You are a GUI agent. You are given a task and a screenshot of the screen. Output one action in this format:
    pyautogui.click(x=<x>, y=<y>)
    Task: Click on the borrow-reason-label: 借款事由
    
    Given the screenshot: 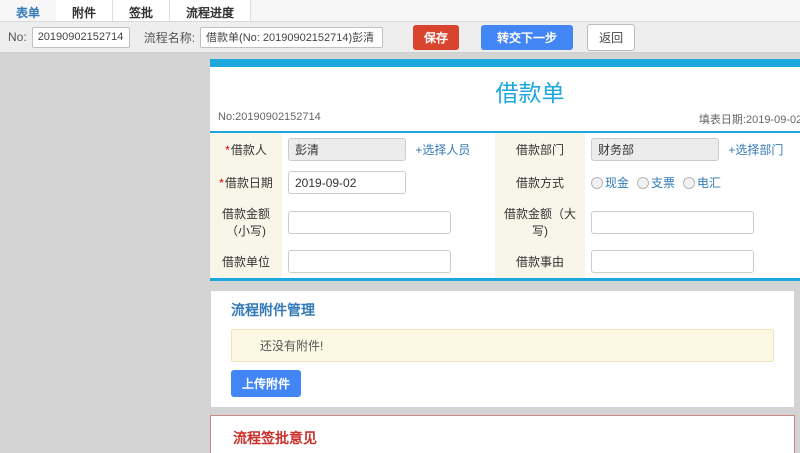 What is the action you would take?
    pyautogui.click(x=539, y=262)
    